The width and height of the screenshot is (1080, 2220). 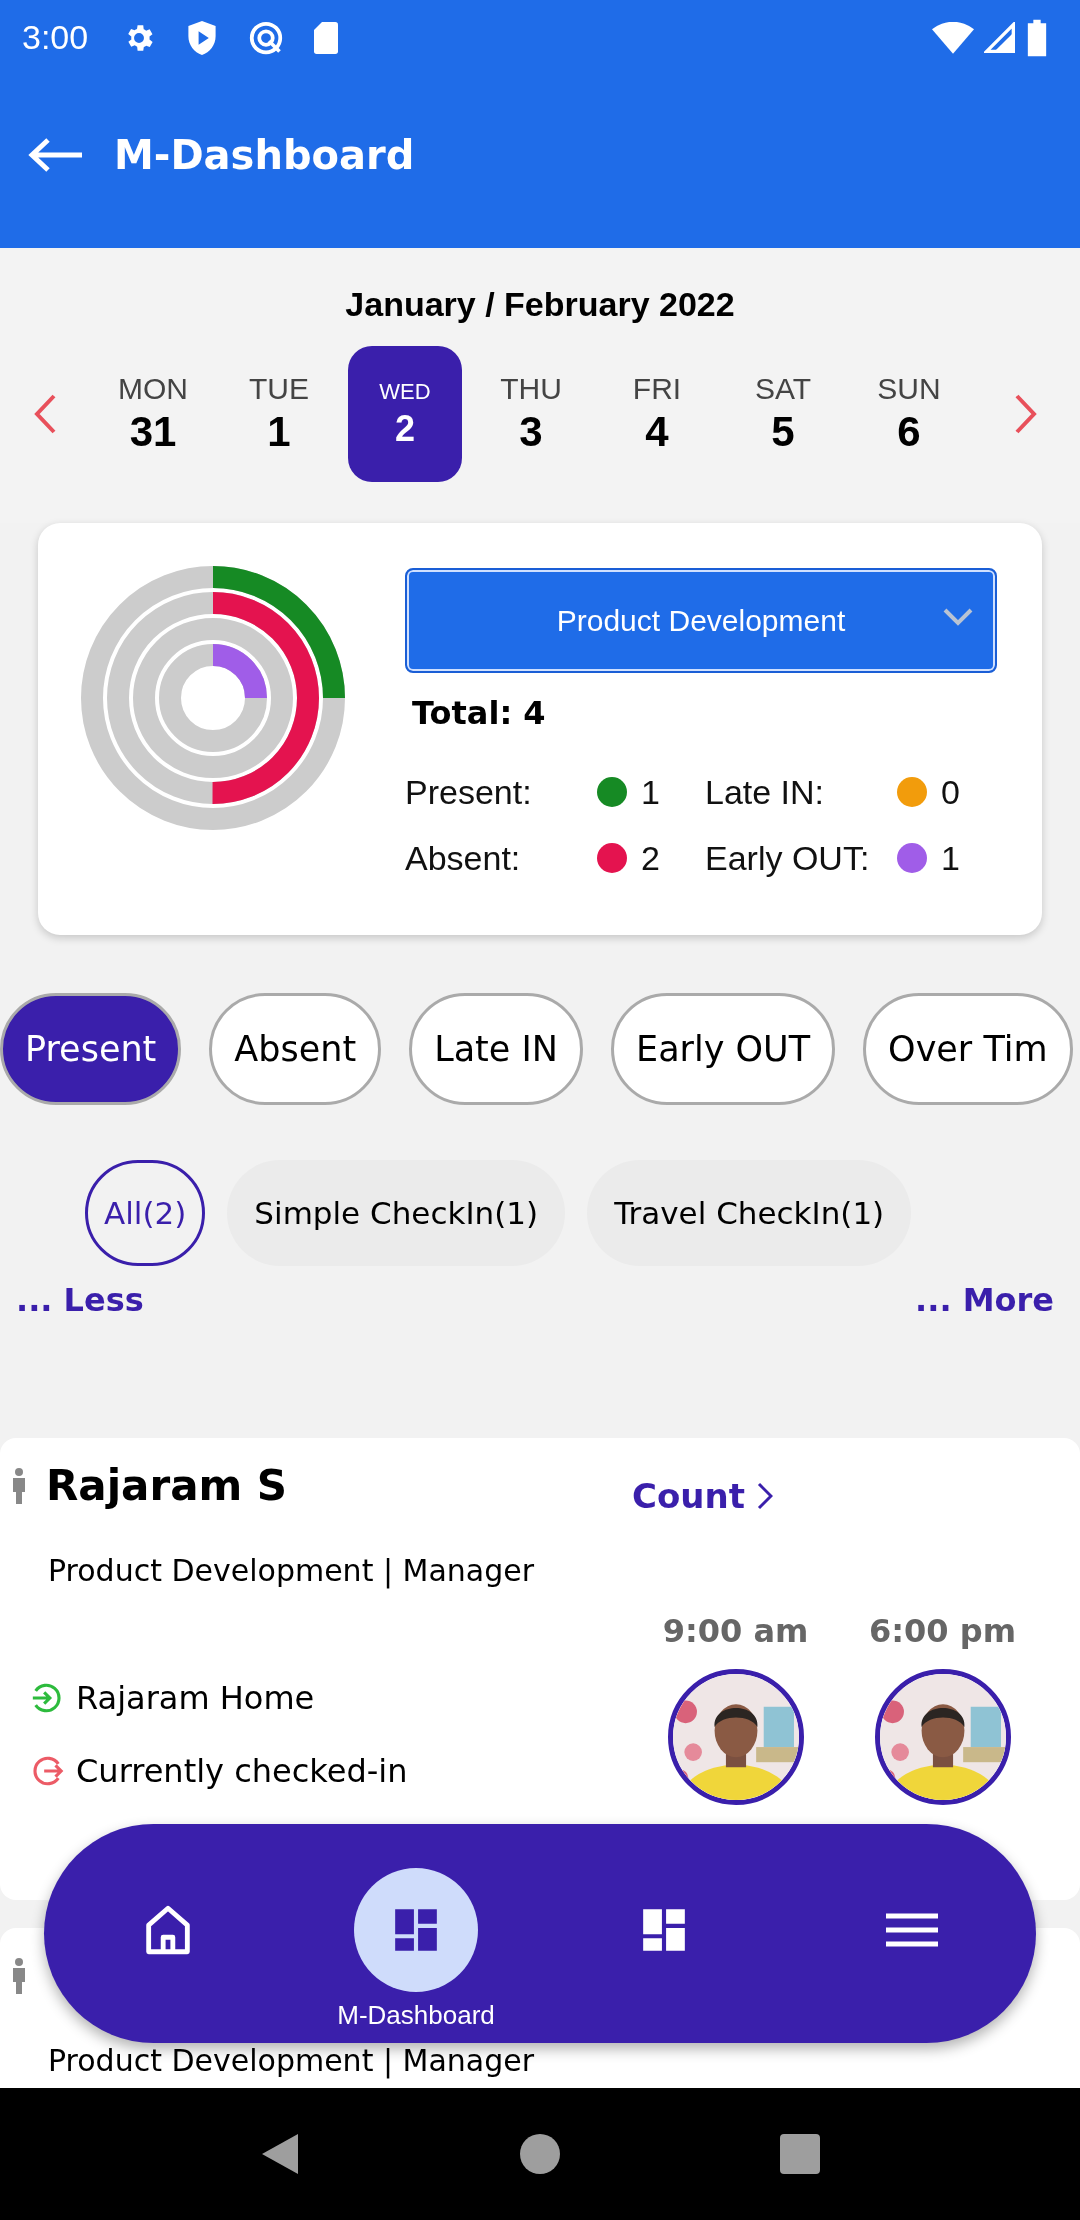 I want to click on chevron-left-icon, so click(x=45, y=414).